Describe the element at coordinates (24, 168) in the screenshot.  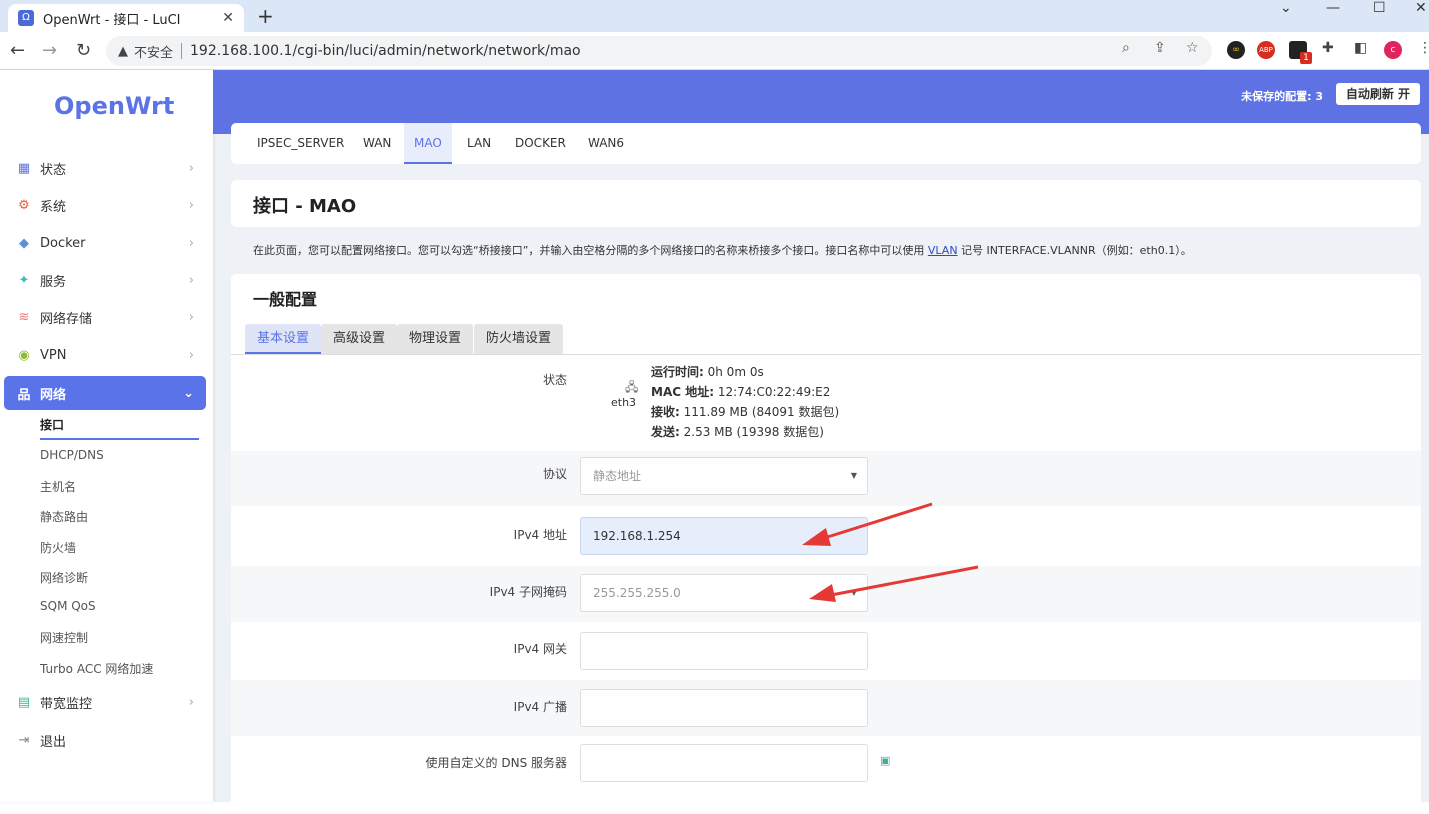
I see `dashboard-icon: ▦` at that location.